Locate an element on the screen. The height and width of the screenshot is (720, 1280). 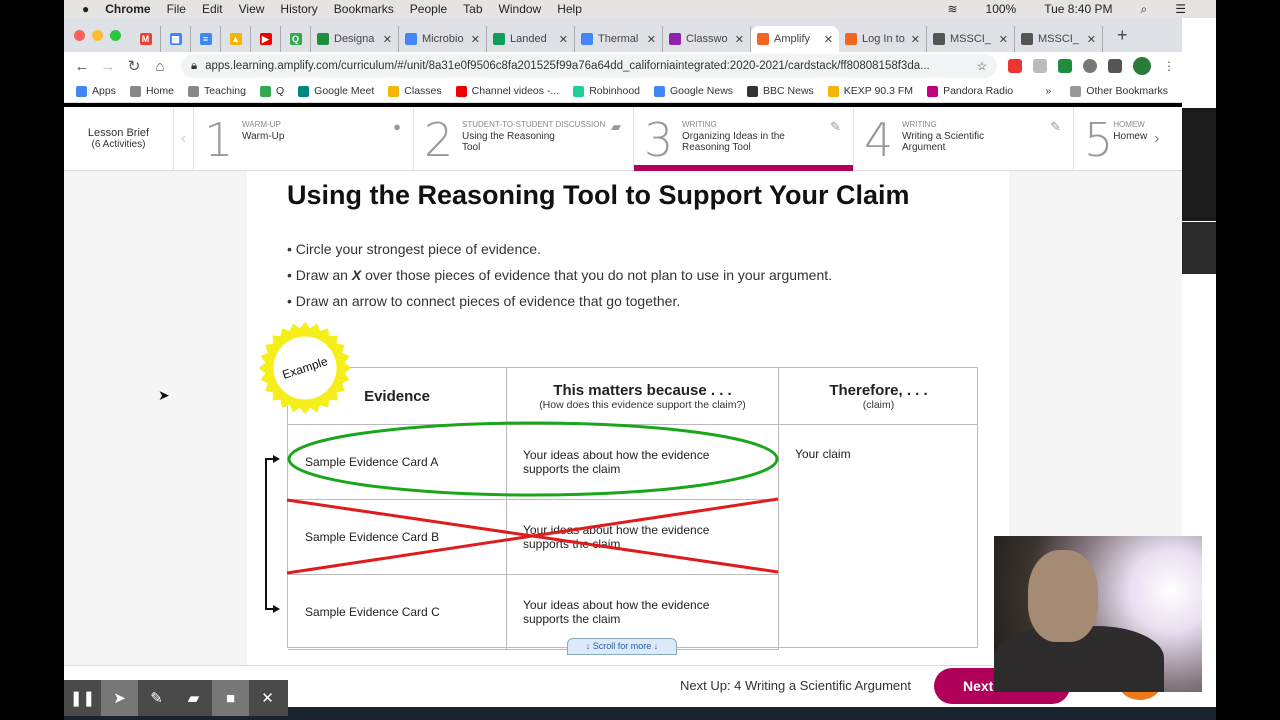
browser-tab: Landed ✕ is located at coordinates (531, 39).